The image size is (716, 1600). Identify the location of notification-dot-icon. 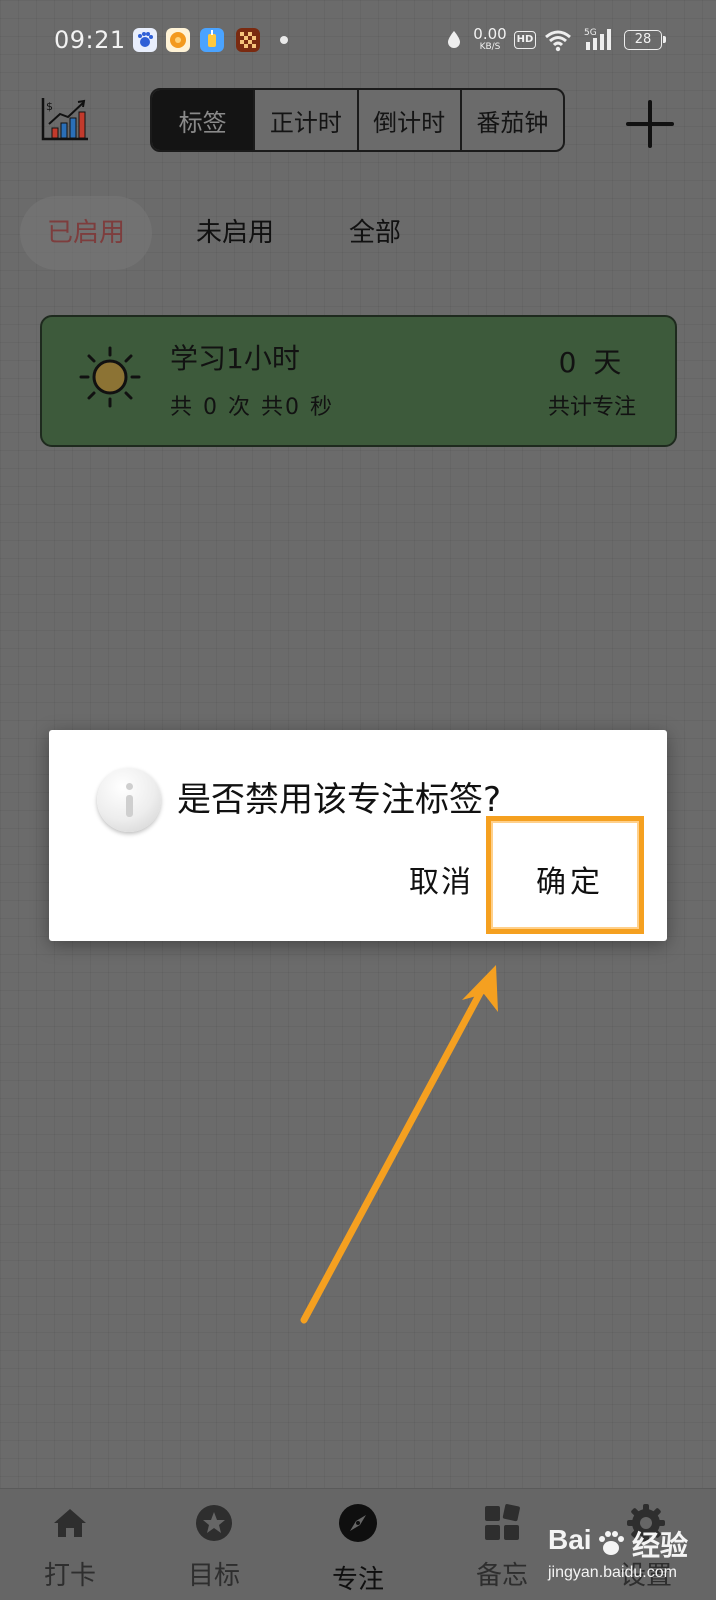
(284, 40).